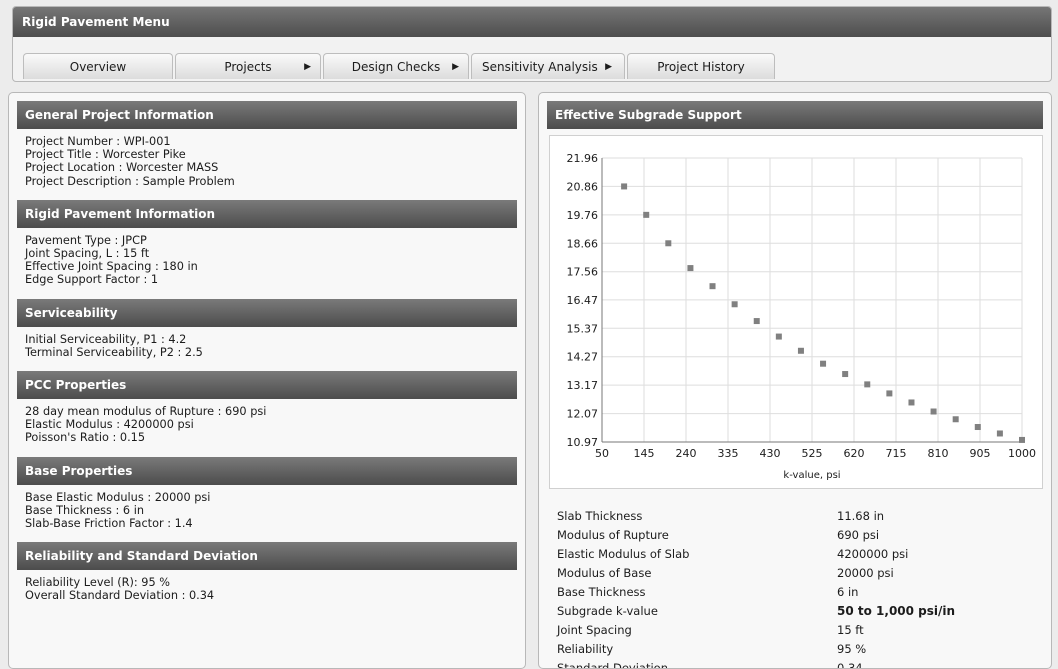 The height and width of the screenshot is (669, 1058). What do you see at coordinates (811, 475) in the screenshot?
I see `x-axis-title: k-value, psi` at bounding box center [811, 475].